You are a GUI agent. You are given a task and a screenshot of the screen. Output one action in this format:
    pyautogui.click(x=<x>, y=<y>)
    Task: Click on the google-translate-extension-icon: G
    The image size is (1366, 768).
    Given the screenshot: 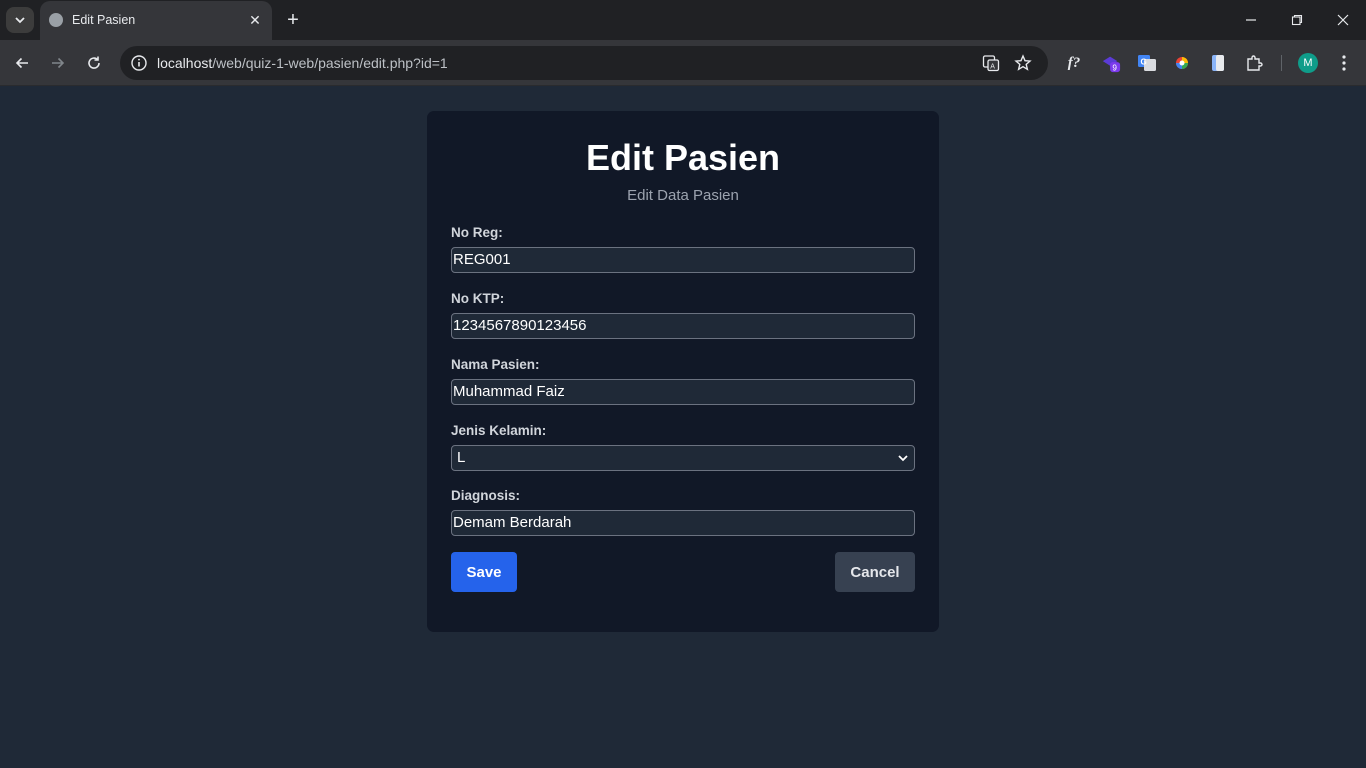 What is the action you would take?
    pyautogui.click(x=1147, y=63)
    